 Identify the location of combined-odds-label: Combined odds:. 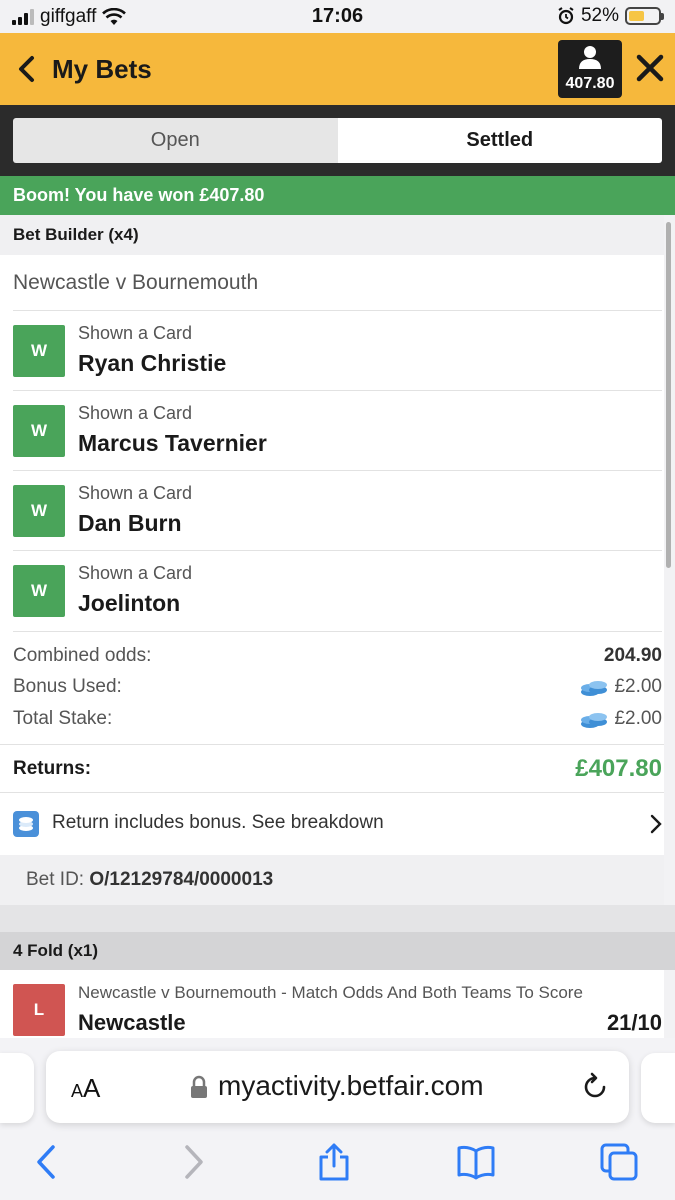
(82, 655).